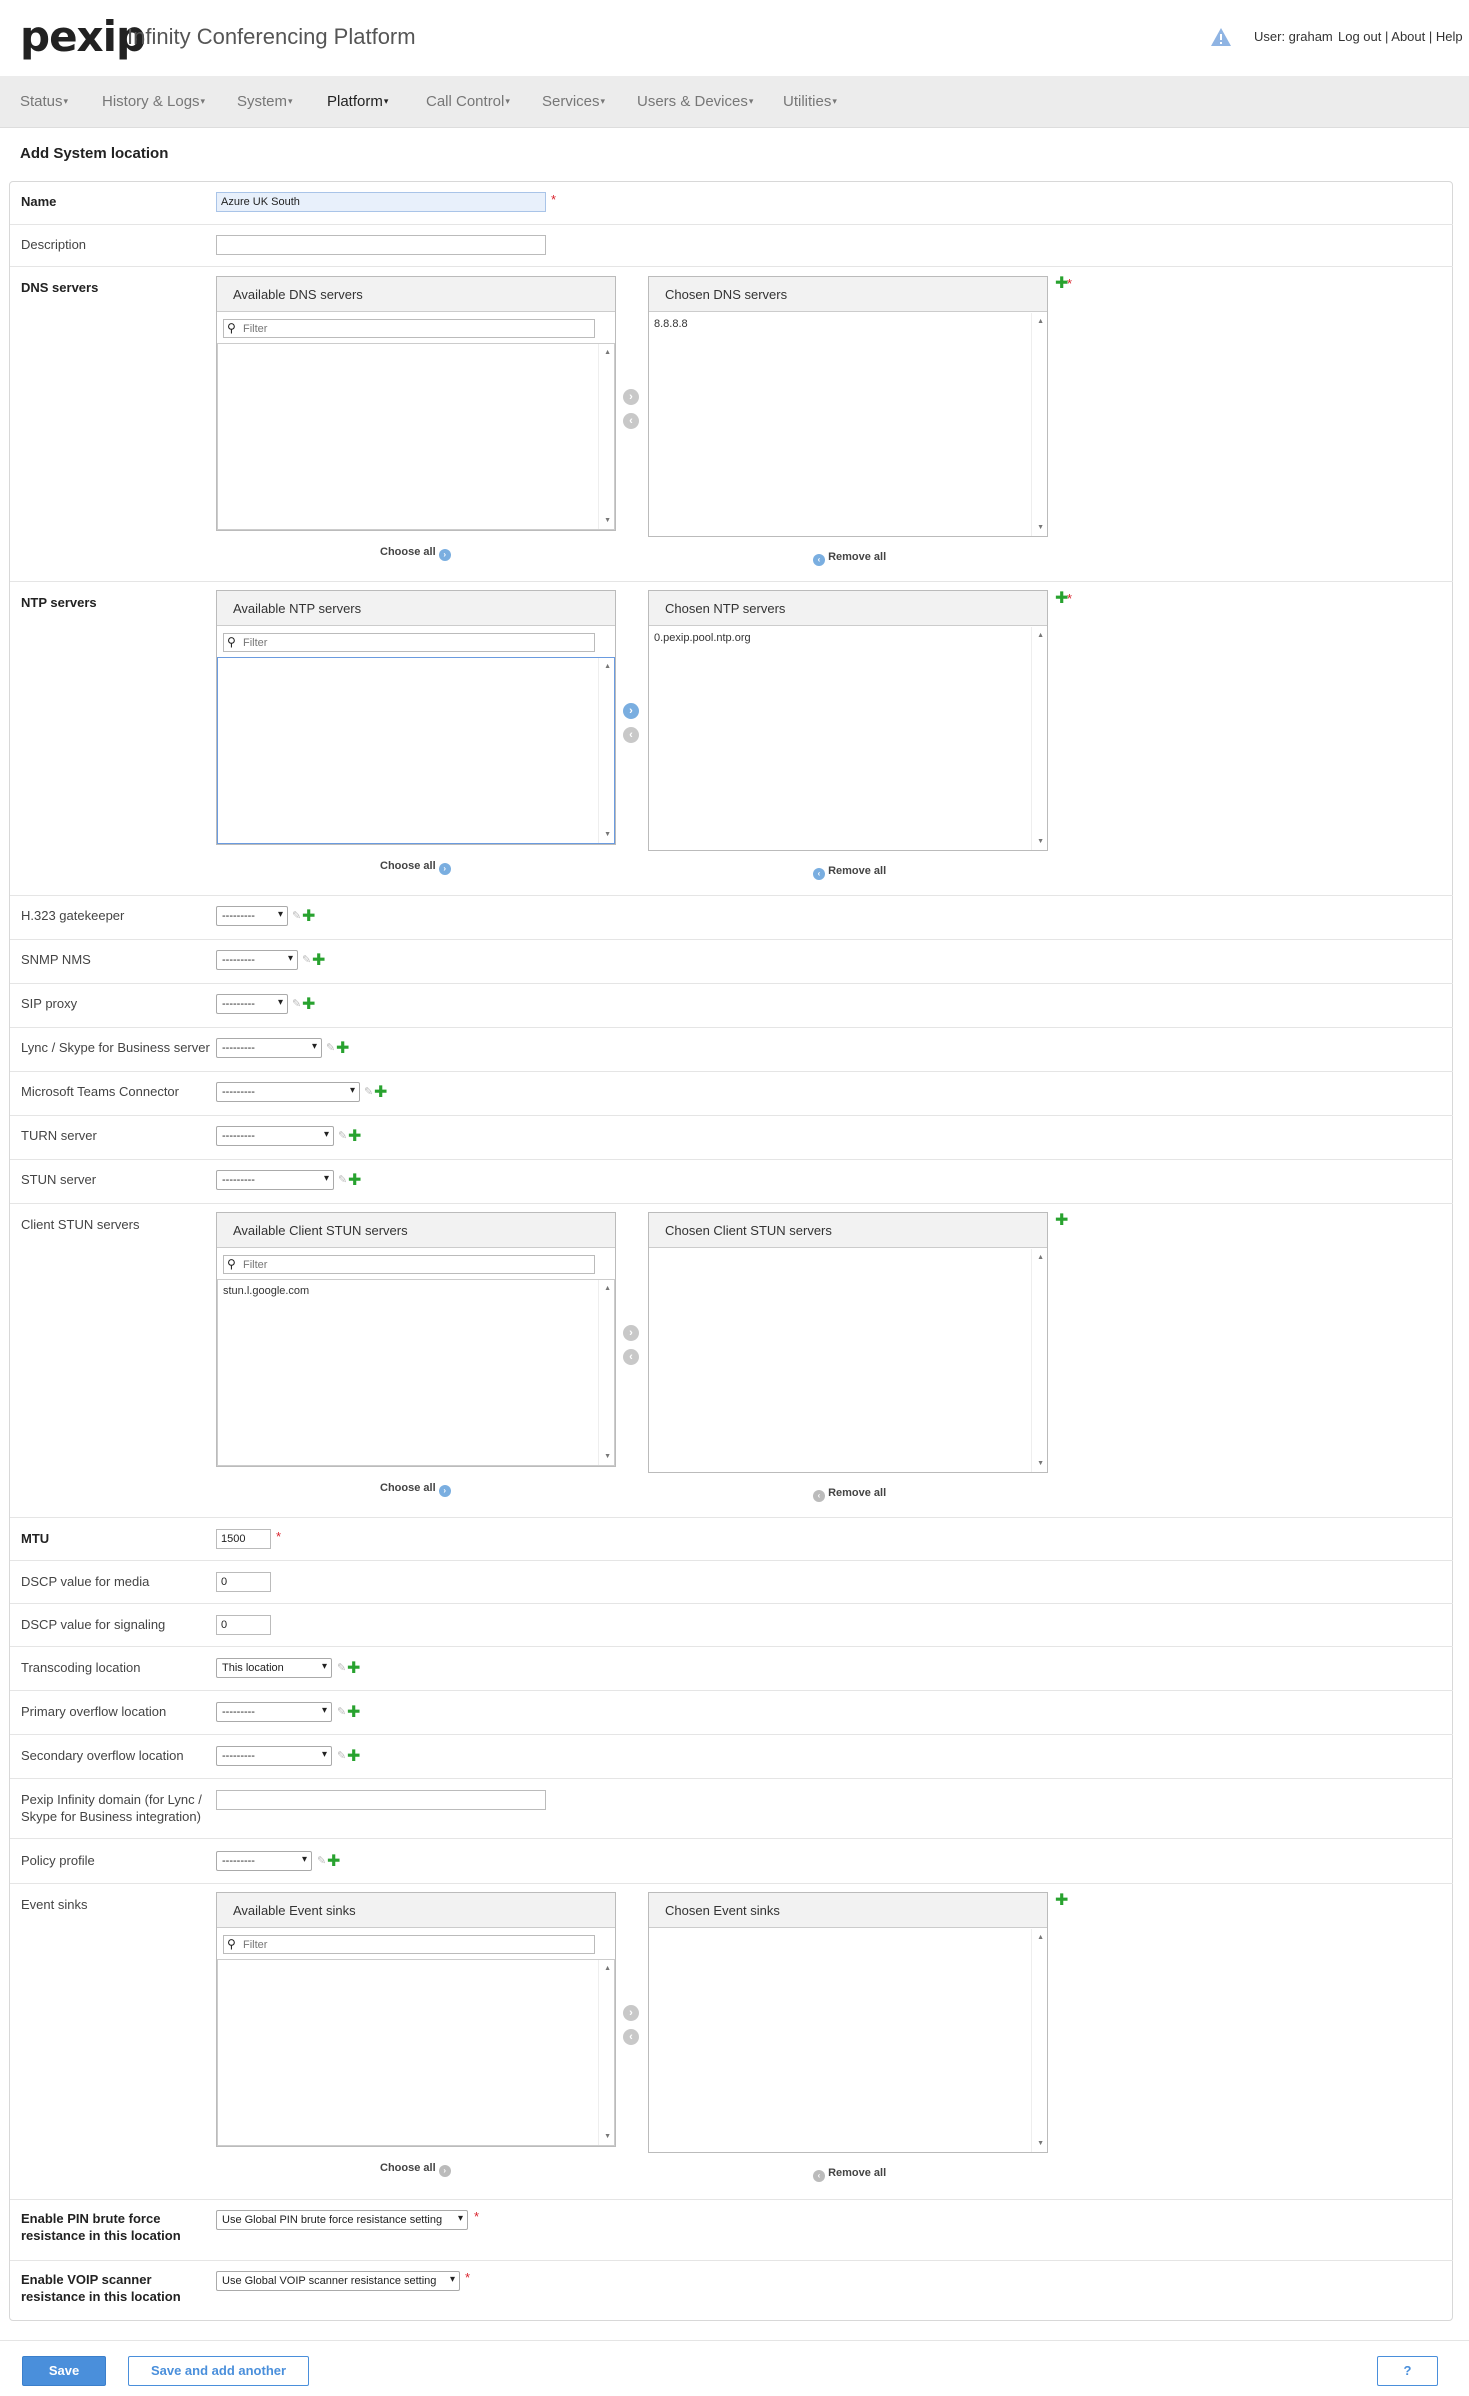 Image resolution: width=1469 pixels, height=2396 pixels. Describe the element at coordinates (415, 1489) in the screenshot. I see `client-stun-choose-all: Choose all ›` at that location.